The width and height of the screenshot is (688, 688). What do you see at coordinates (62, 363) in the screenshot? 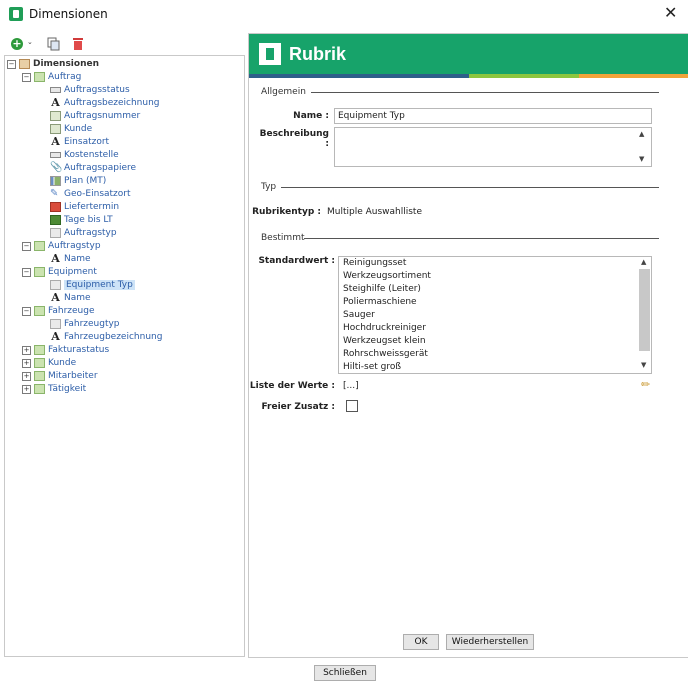
I see `tree-label: Kunde` at bounding box center [62, 363].